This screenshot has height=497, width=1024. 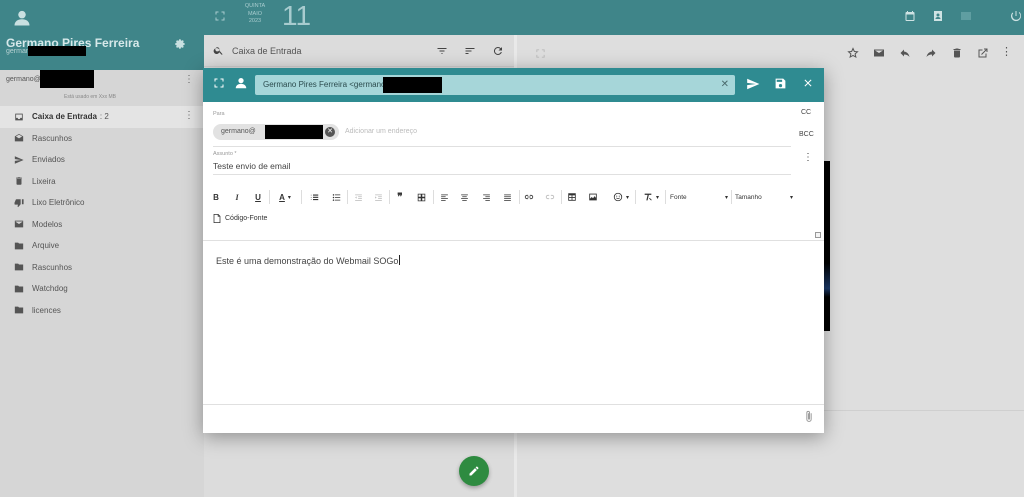 I want to click on italic-button: I, so click(x=237, y=197).